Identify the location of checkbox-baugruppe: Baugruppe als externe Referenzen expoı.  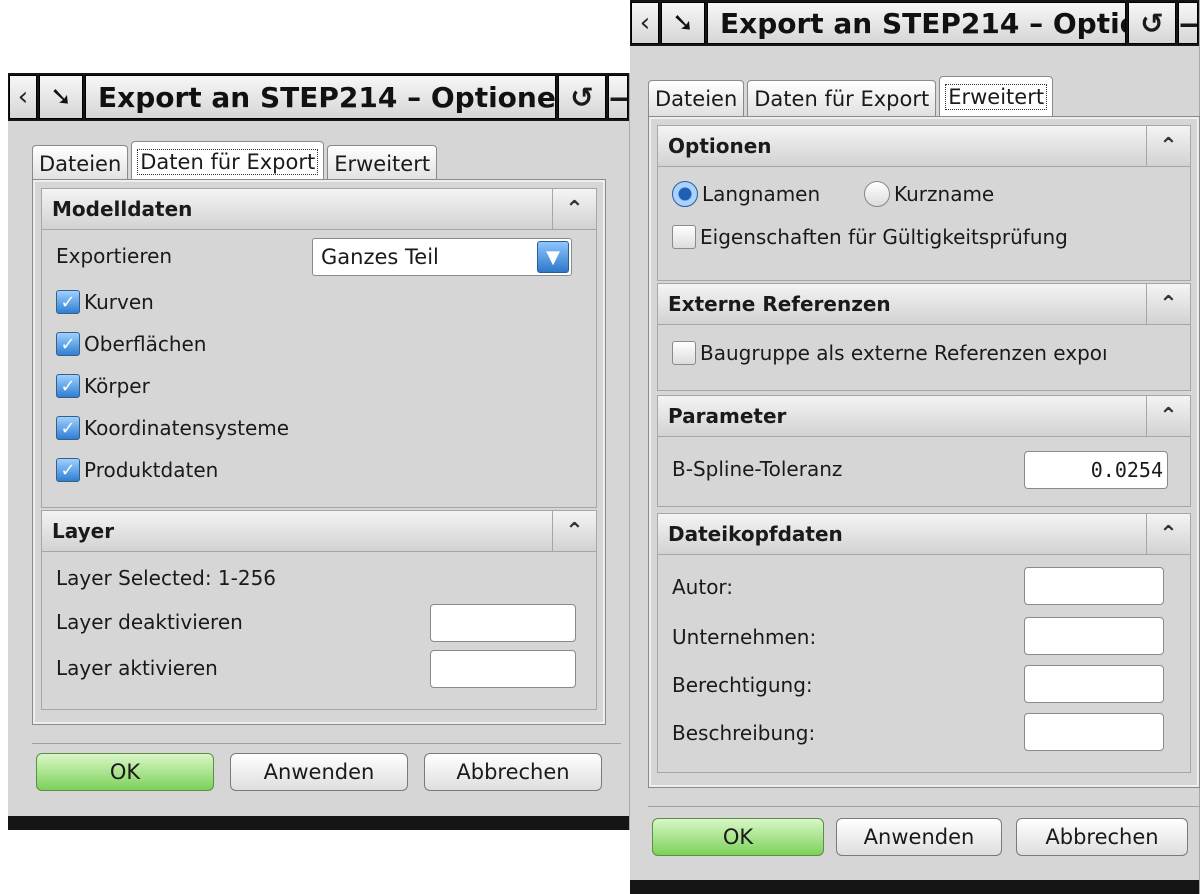
(890, 353).